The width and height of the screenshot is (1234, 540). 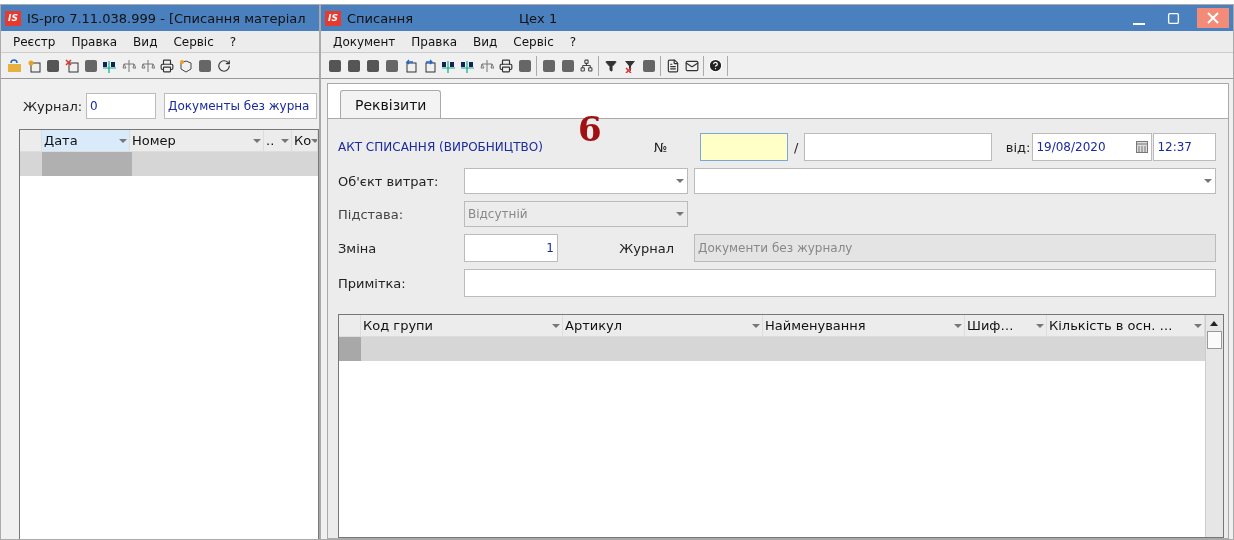 What do you see at coordinates (380, 18) in the screenshot?
I see `window-title: Списання` at bounding box center [380, 18].